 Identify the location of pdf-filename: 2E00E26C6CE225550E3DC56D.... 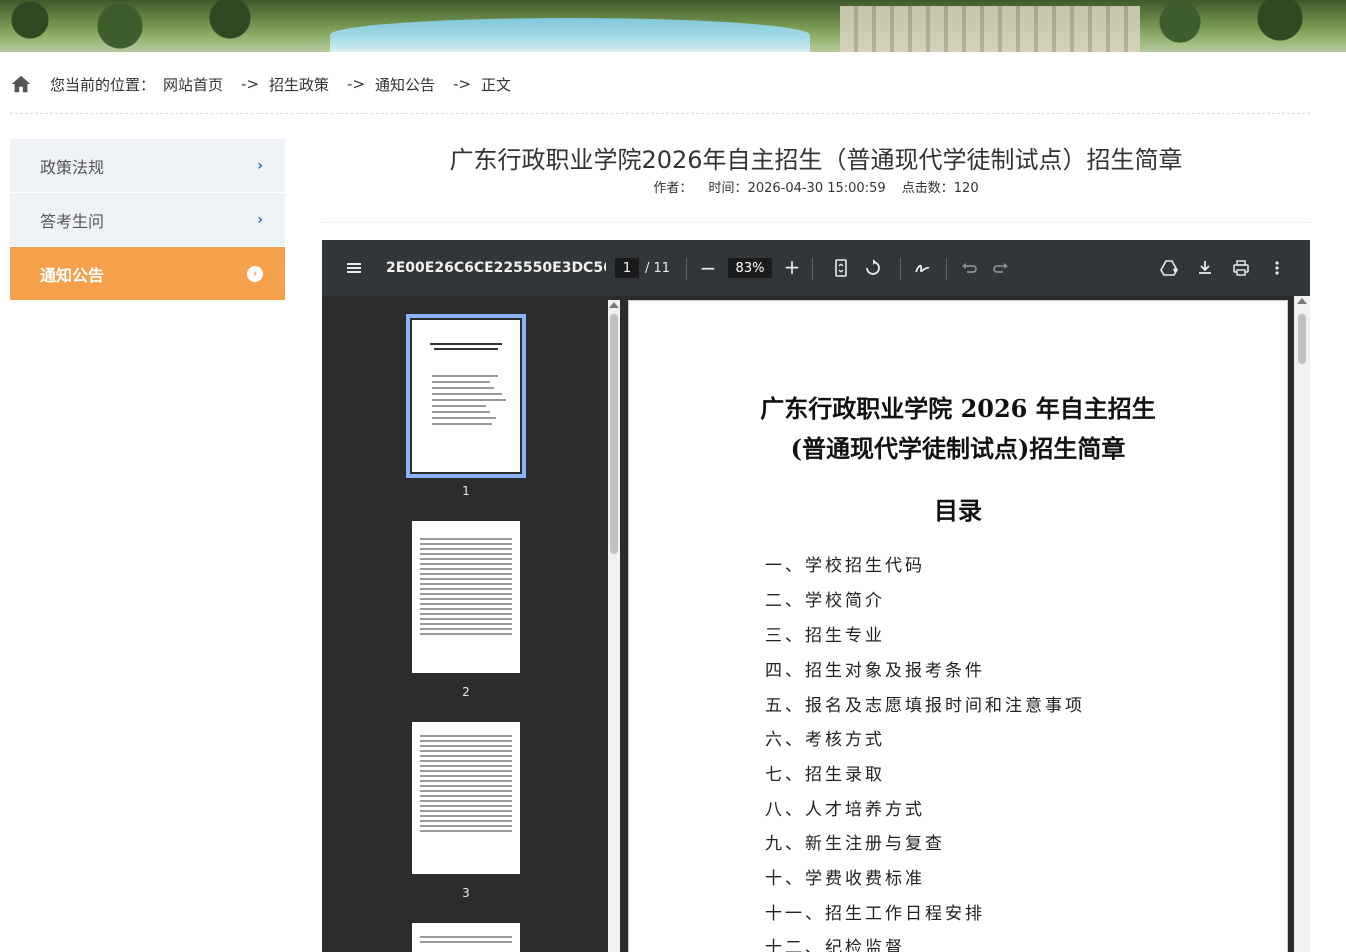
(496, 268).